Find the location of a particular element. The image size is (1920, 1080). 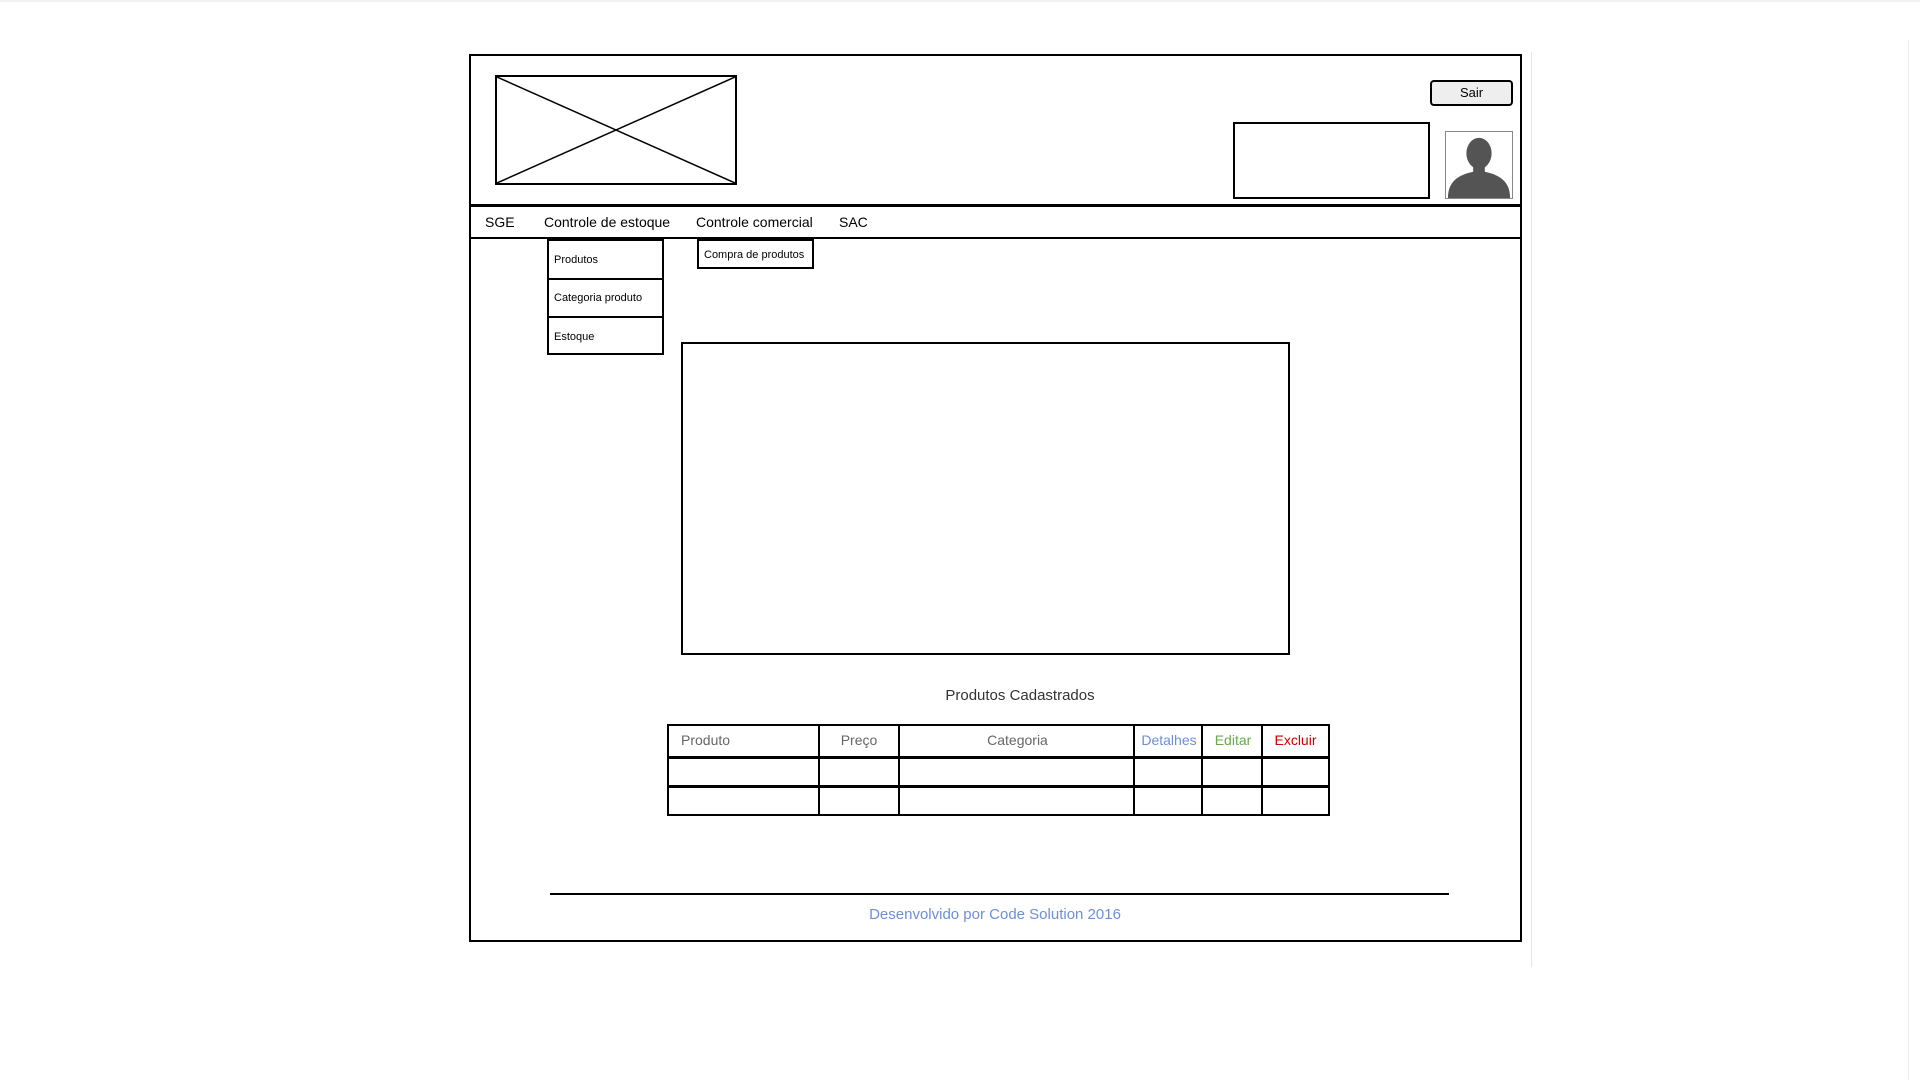

page-divider is located at coordinates (1531, 509).